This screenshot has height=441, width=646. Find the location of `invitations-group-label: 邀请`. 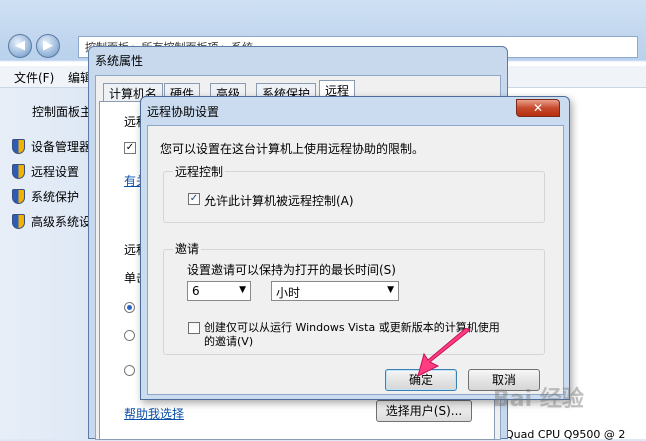

invitations-group-label: 邀请 is located at coordinates (187, 248).